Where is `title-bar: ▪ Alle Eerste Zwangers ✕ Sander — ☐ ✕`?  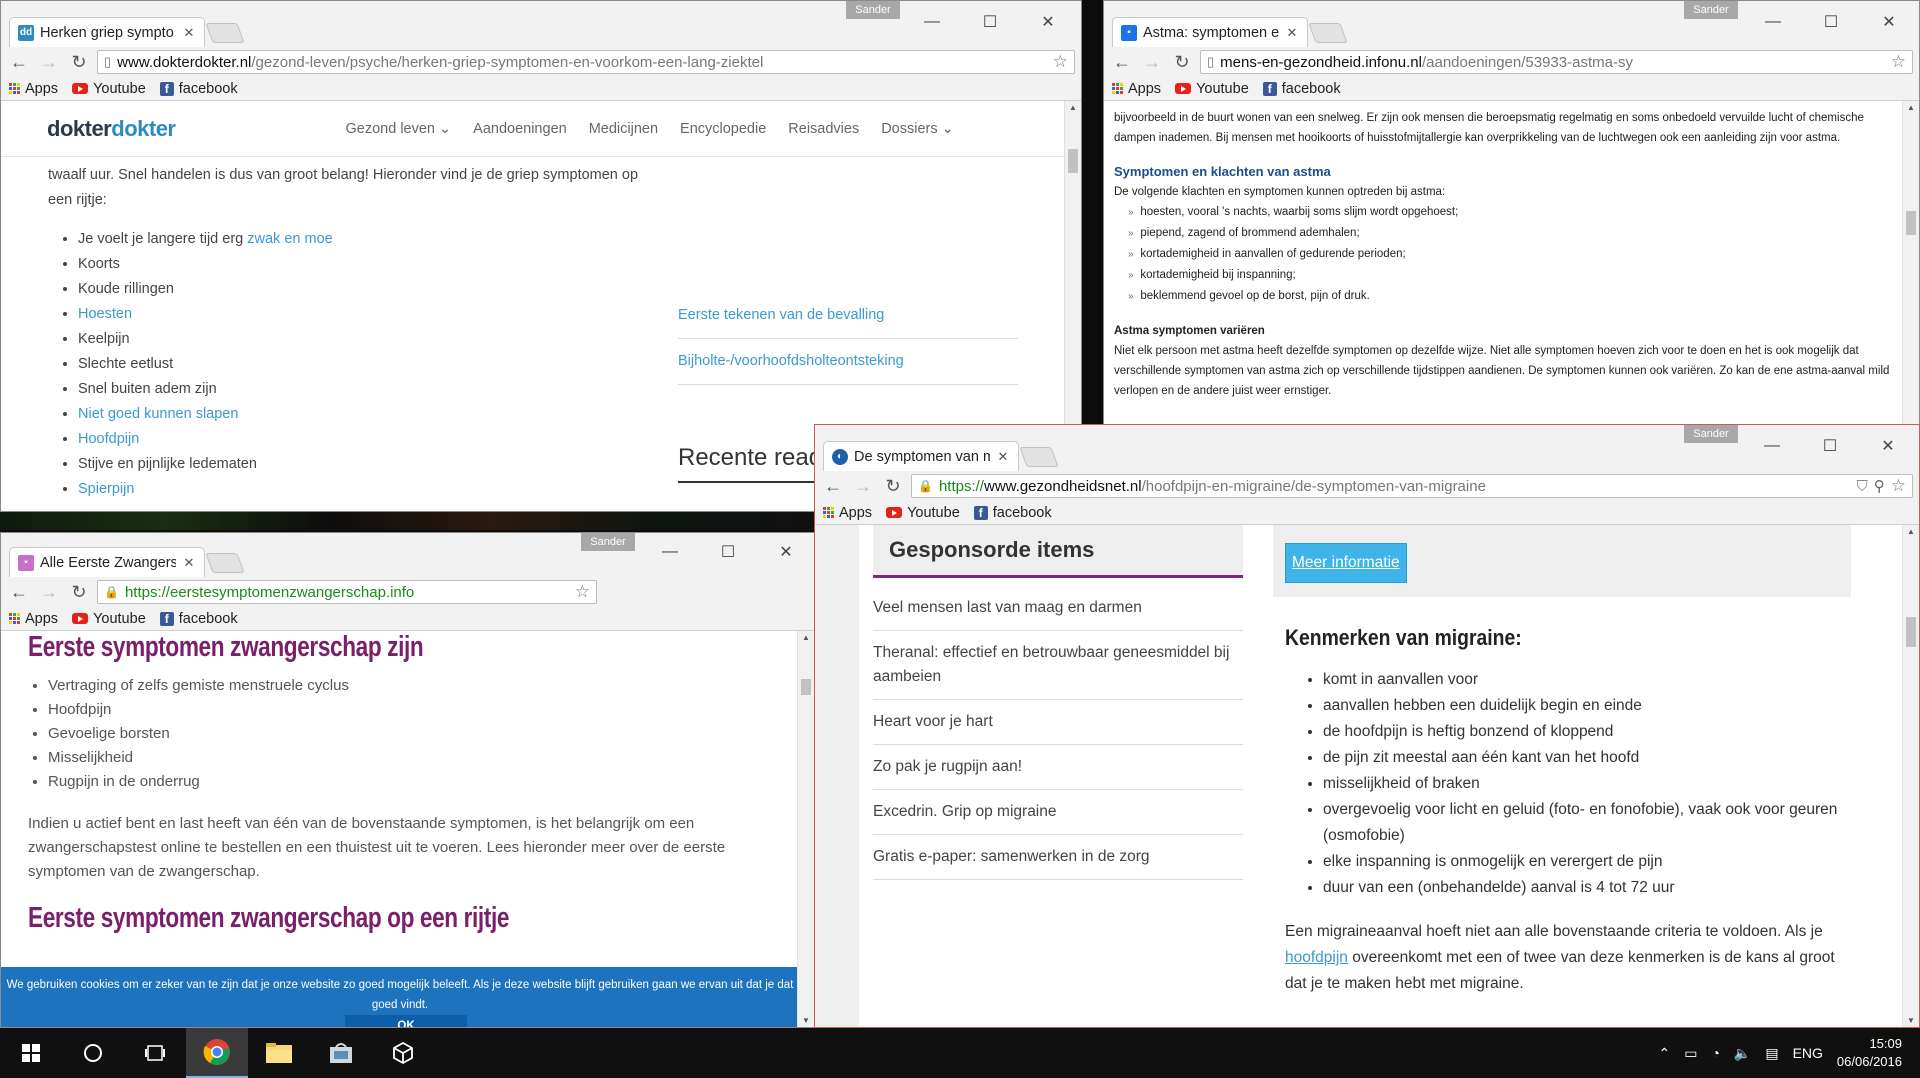
title-bar: ▪ Alle Eerste Zwangers ✕ Sander — ☐ ✕ is located at coordinates (407, 555).